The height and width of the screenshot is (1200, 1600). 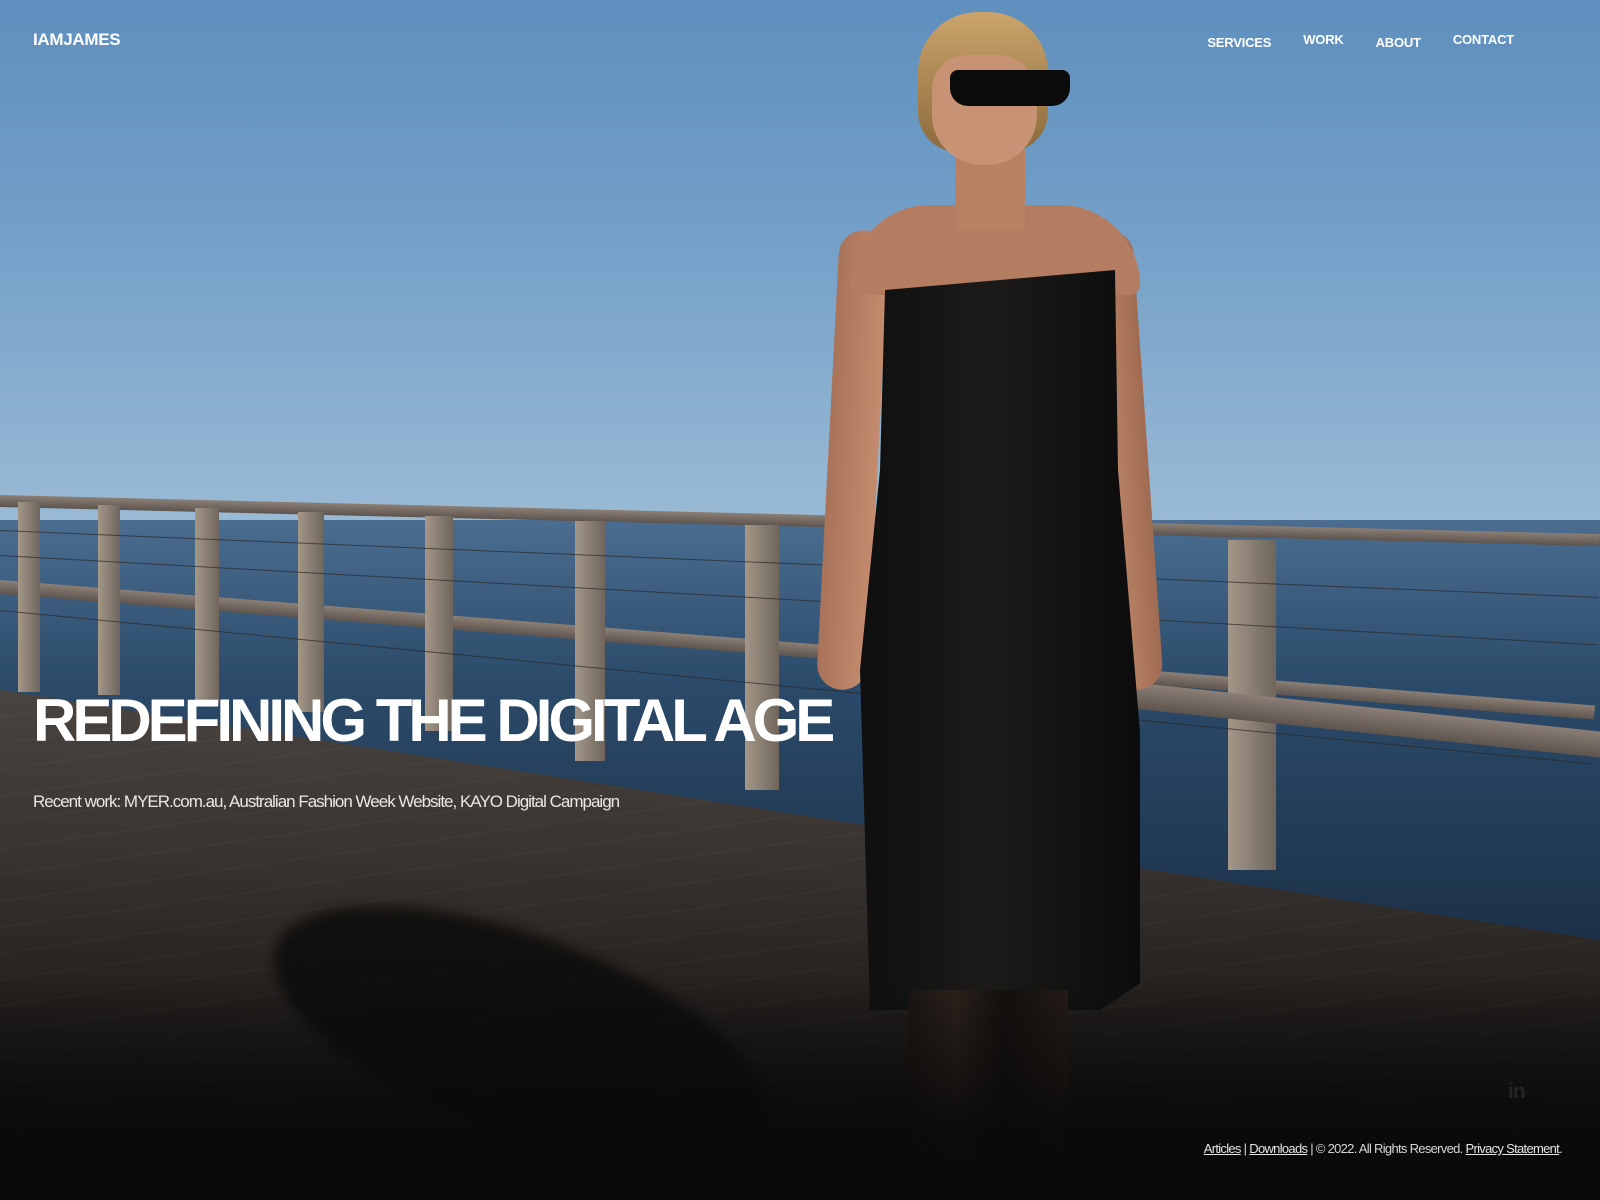 I want to click on main-nav: SERVICES WORK ABOUT CONTACT, so click(x=1360, y=41).